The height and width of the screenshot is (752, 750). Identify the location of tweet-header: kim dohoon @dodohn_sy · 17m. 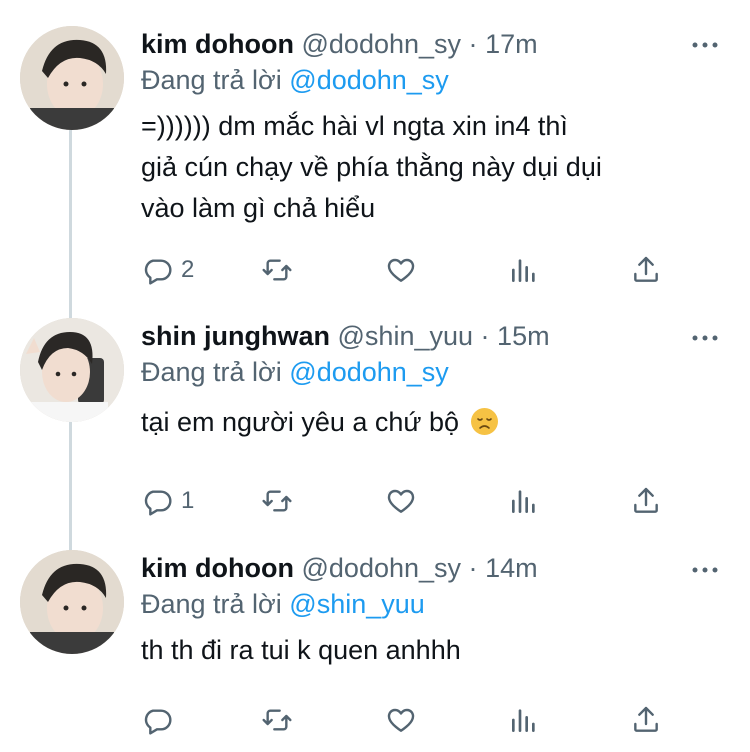
(435, 44).